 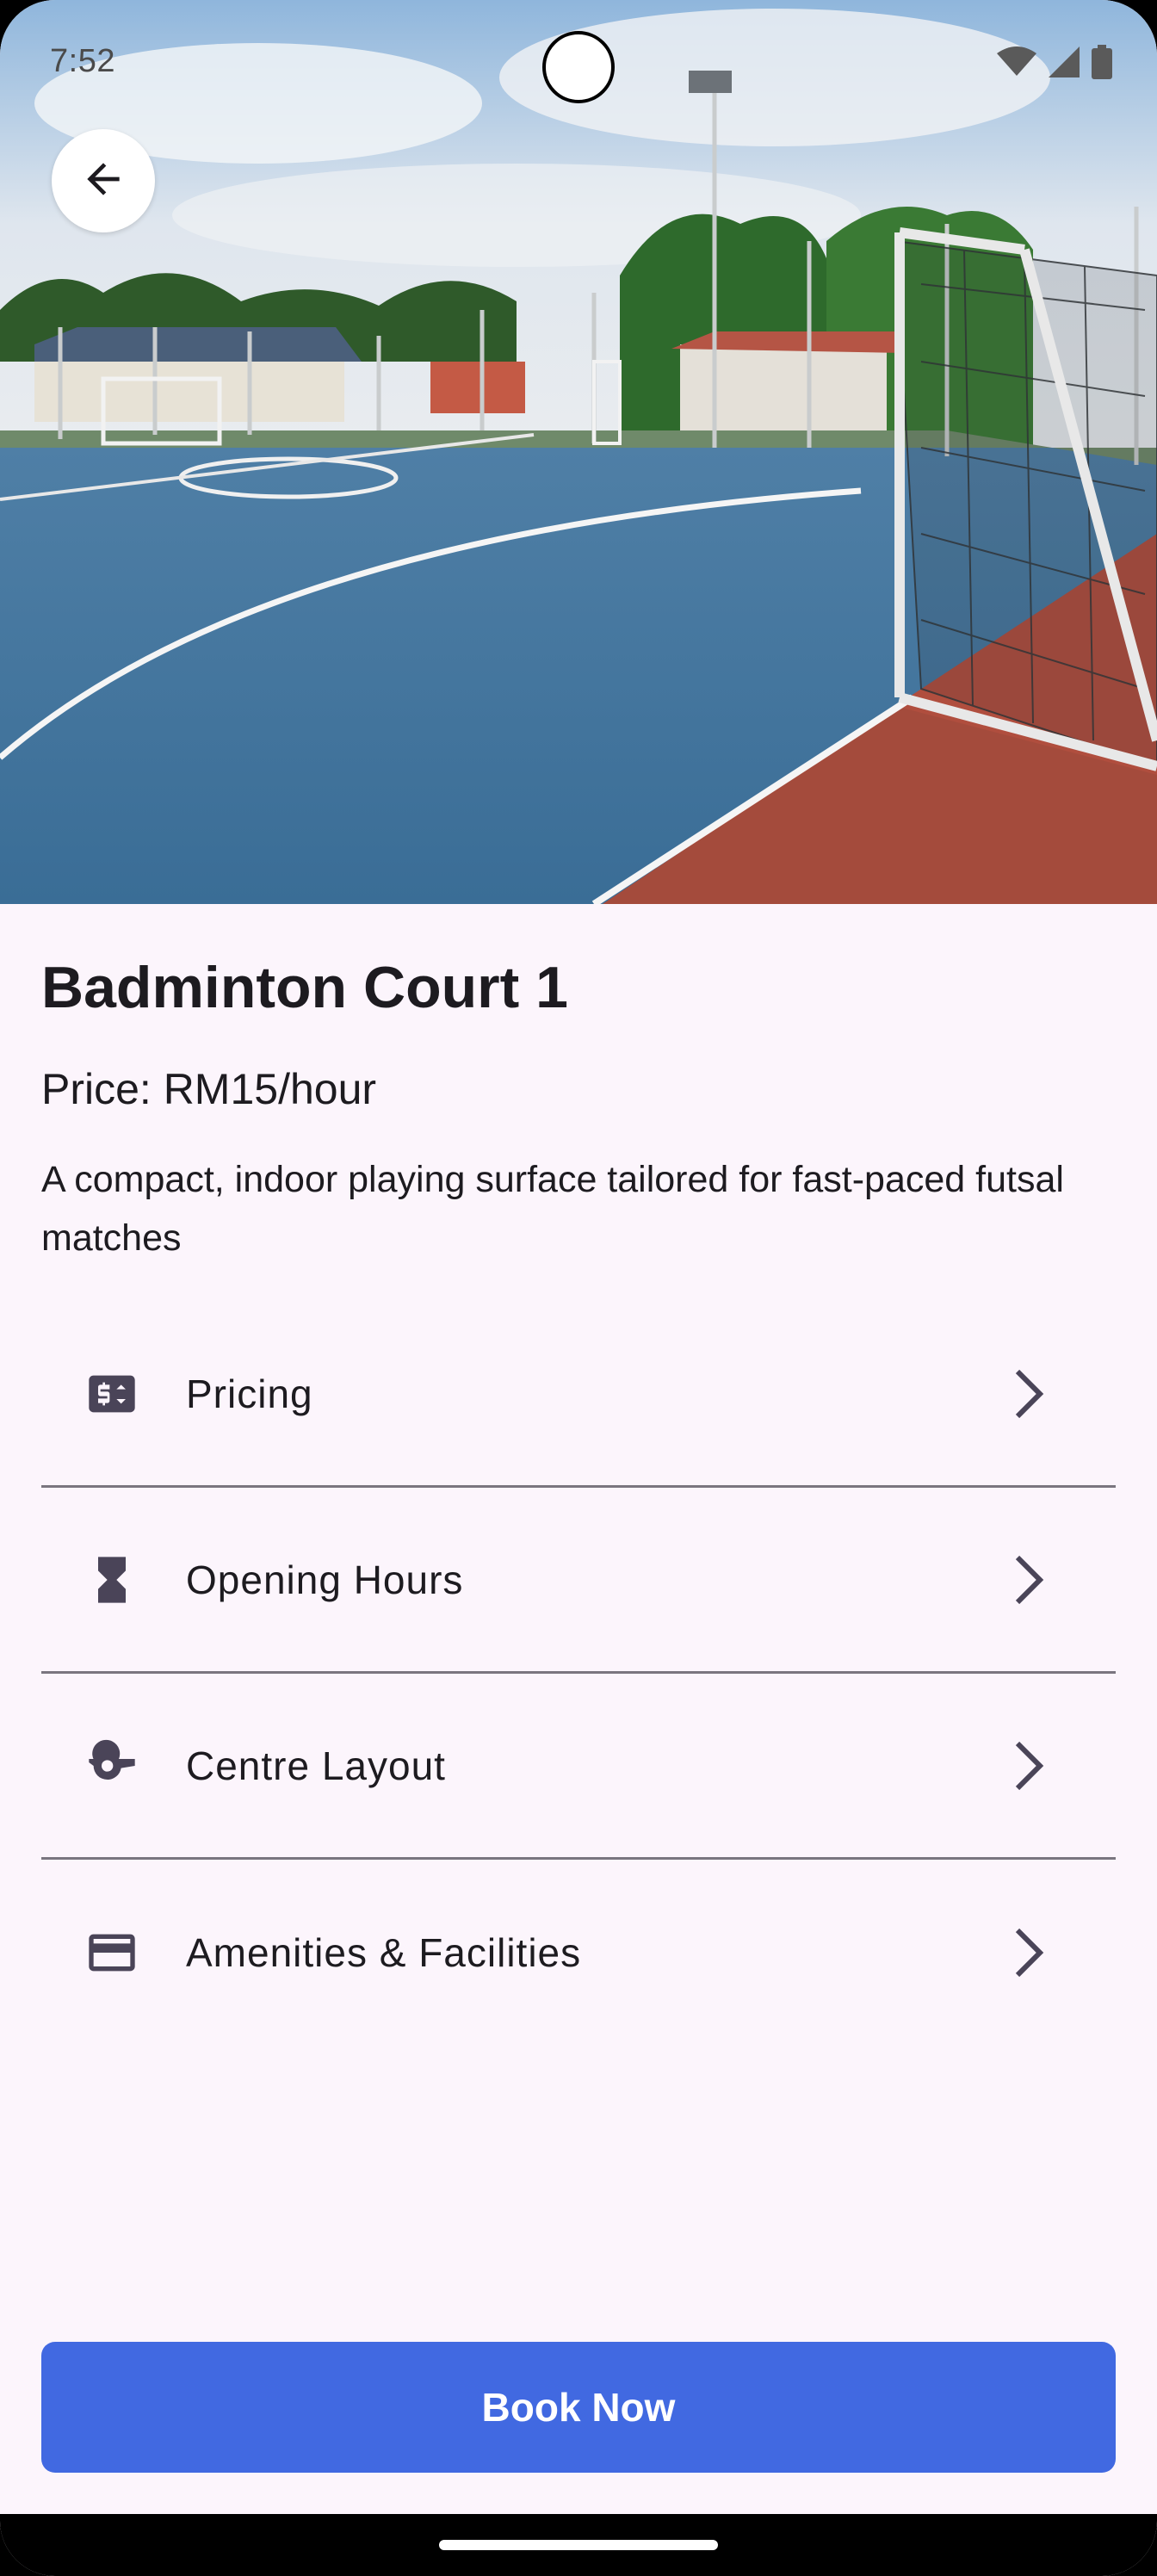 I want to click on court-price: Price: RM15/hour, so click(x=209, y=1089).